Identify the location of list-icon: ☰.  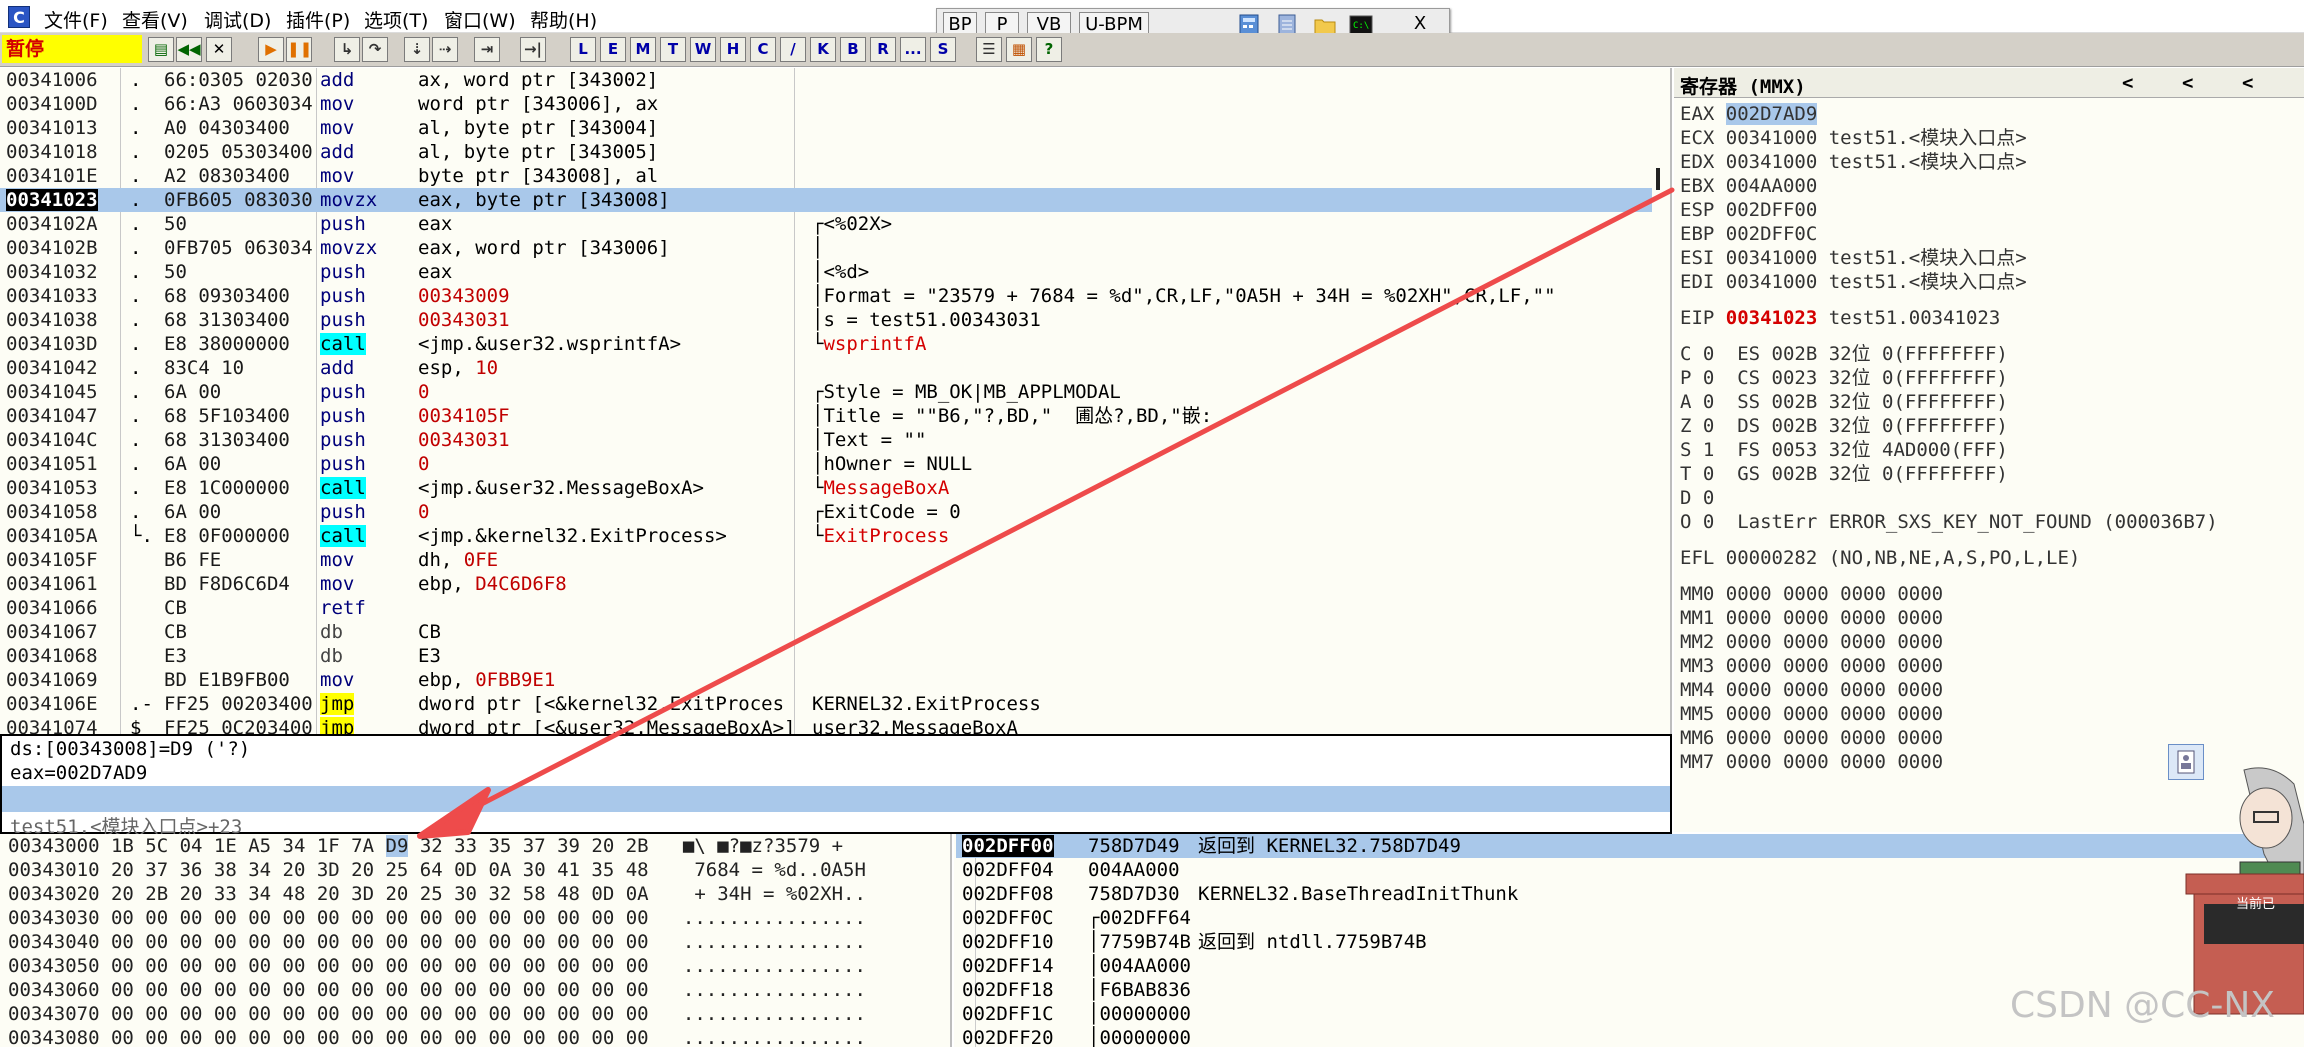
(989, 49).